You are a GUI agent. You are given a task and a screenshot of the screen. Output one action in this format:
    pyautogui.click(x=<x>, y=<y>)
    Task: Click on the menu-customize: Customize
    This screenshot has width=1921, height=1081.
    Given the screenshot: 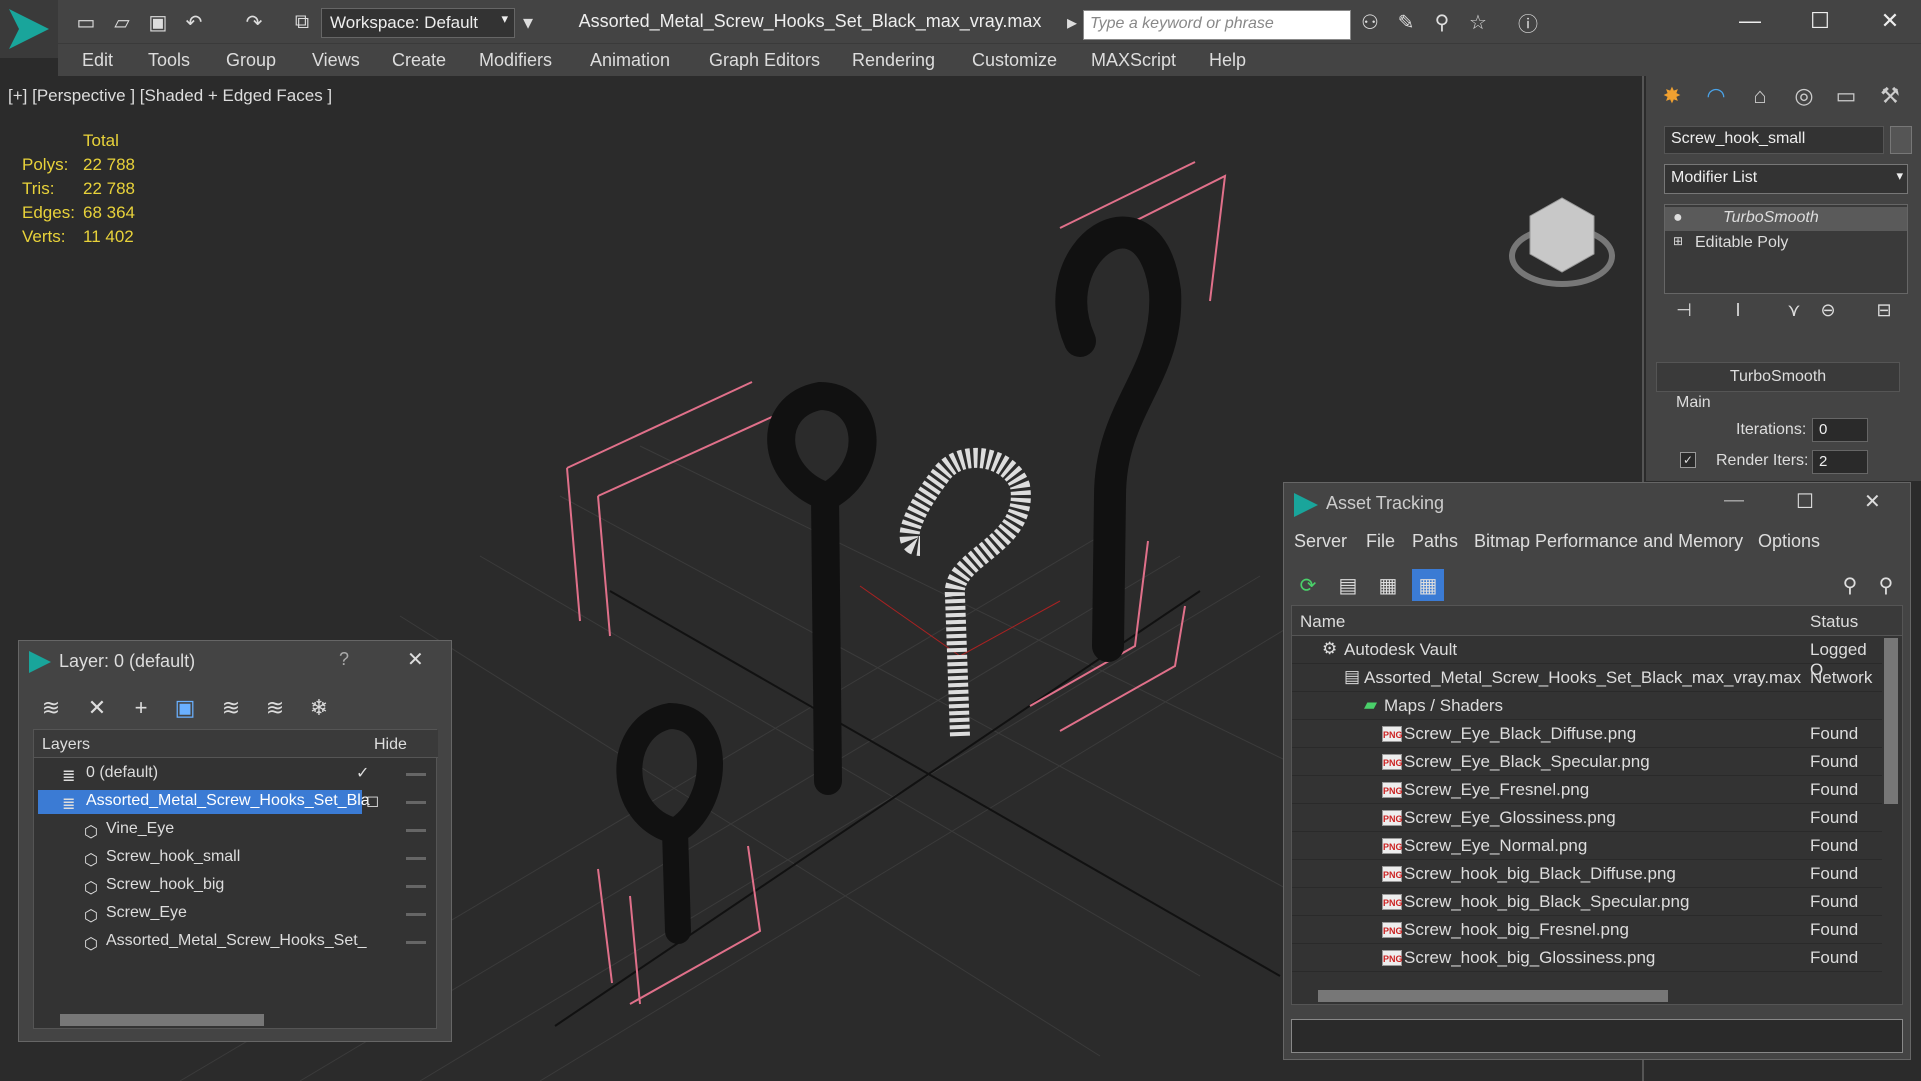 What is the action you would take?
    pyautogui.click(x=1014, y=60)
    